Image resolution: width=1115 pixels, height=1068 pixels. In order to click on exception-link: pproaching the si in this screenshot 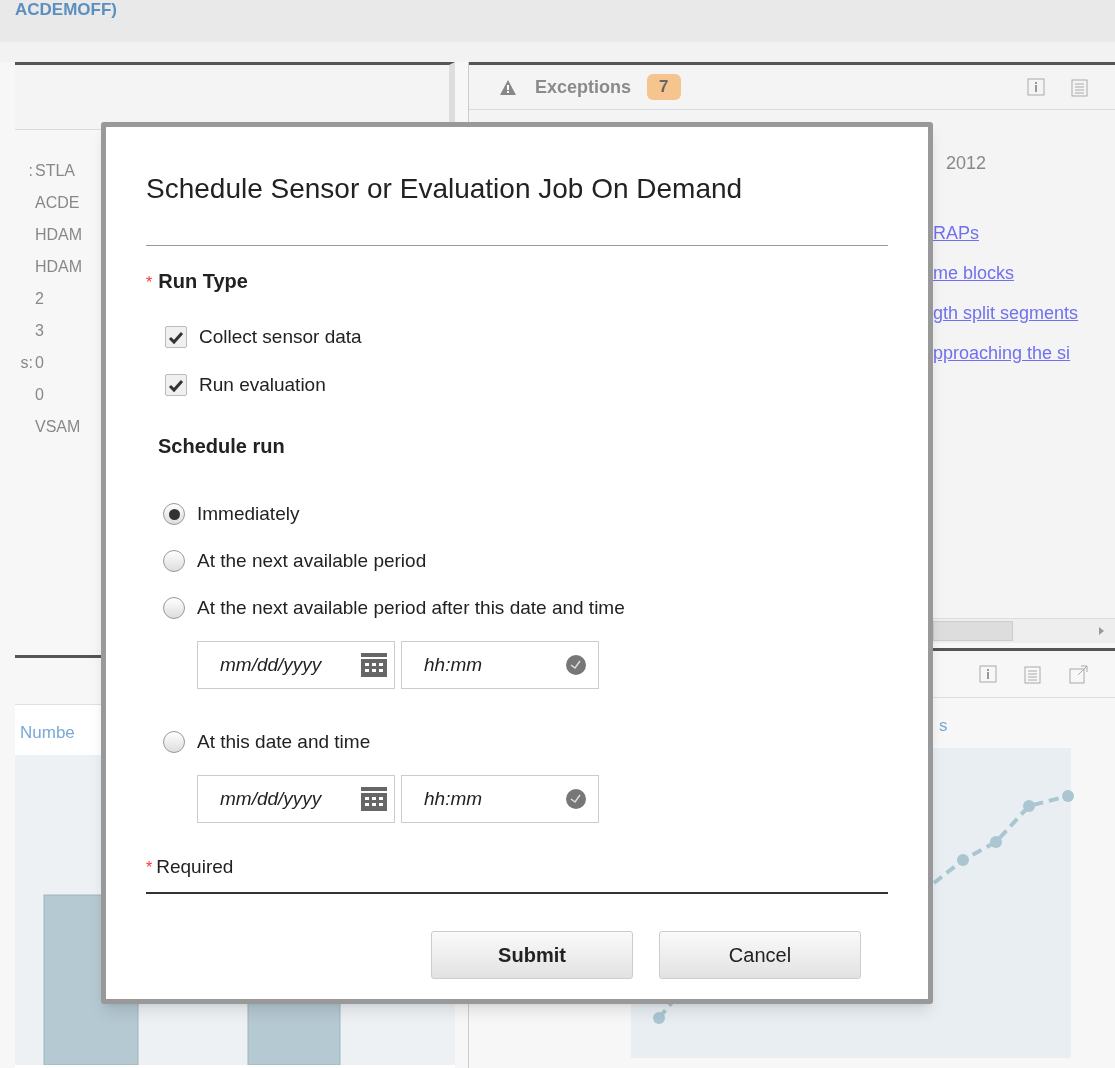, I will do `click(1024, 353)`.